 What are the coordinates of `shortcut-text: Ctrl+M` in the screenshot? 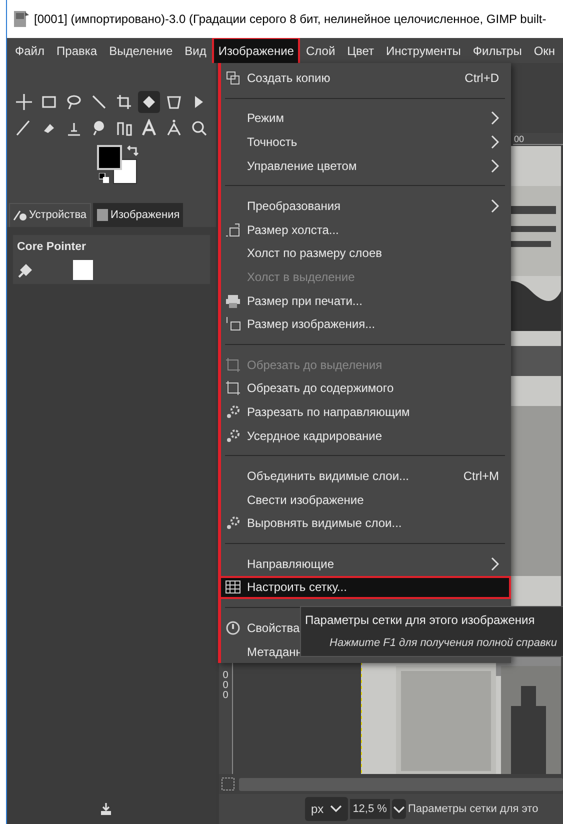 It's located at (481, 477).